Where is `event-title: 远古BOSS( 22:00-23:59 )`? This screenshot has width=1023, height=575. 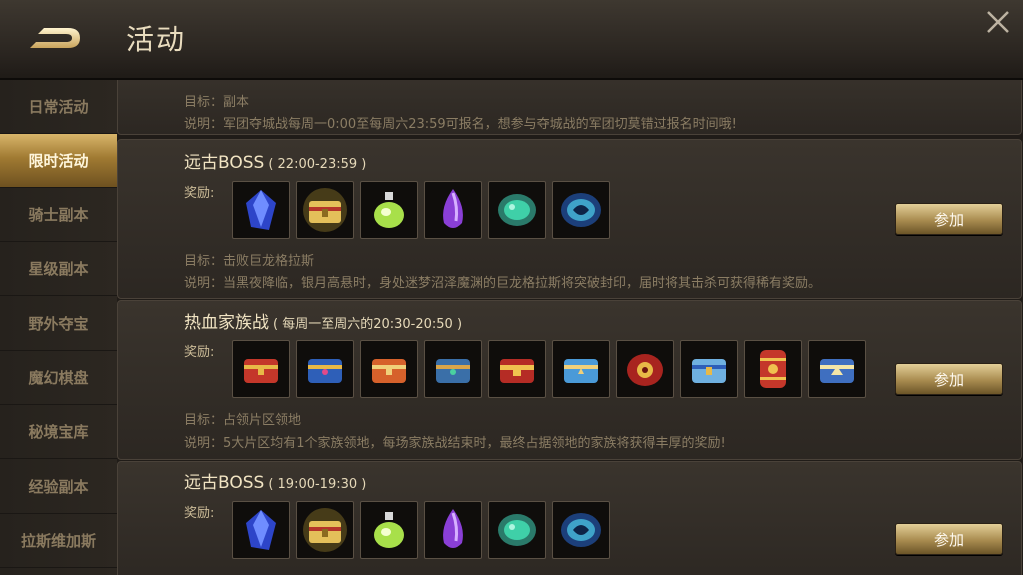
event-title: 远古BOSS( 22:00-23:59 ) is located at coordinates (275, 163).